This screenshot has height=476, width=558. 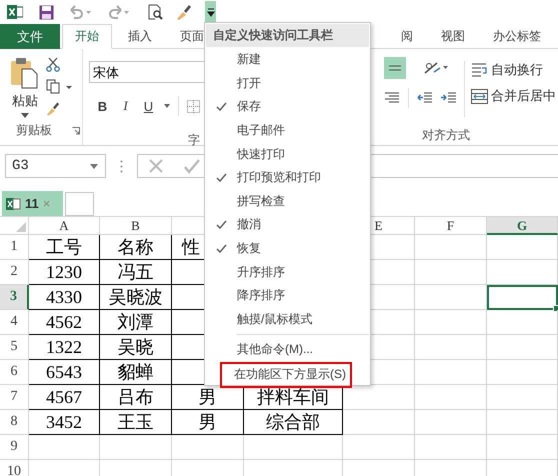 I want to click on merge-center-button: 合并后居中, so click(x=513, y=96).